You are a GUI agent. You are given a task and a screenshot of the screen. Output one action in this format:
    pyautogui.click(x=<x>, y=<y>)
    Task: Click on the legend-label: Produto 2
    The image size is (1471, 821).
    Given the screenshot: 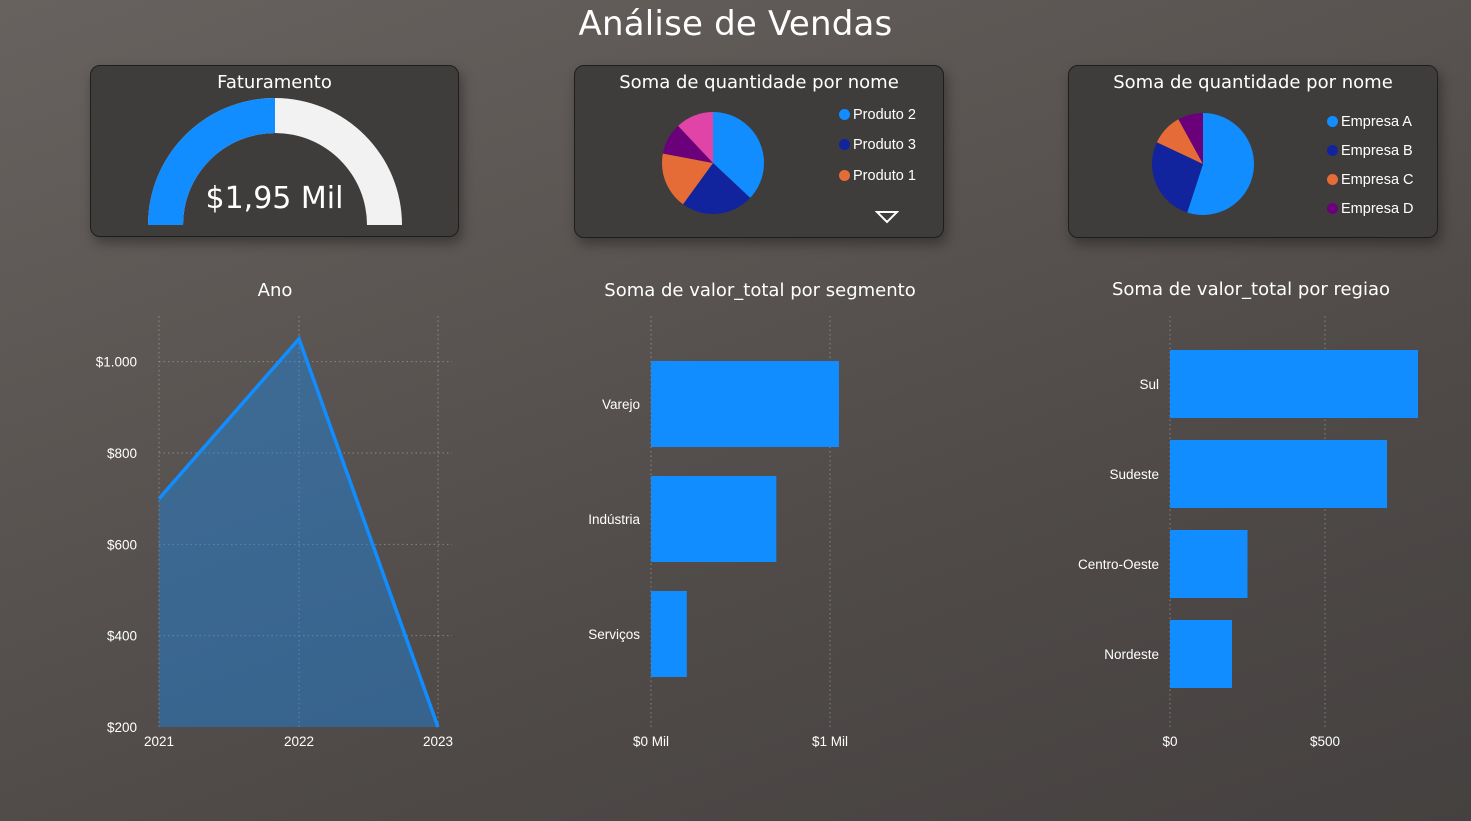 What is the action you would take?
    pyautogui.click(x=884, y=114)
    